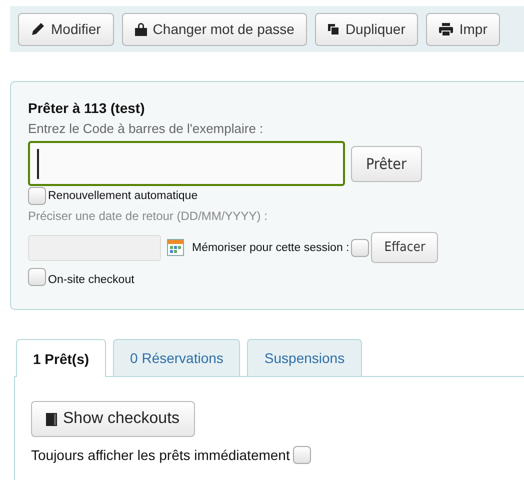 Image resolution: width=524 pixels, height=480 pixels. Describe the element at coordinates (113, 419) in the screenshot. I see `show-checkouts-button: Show checkouts` at that location.